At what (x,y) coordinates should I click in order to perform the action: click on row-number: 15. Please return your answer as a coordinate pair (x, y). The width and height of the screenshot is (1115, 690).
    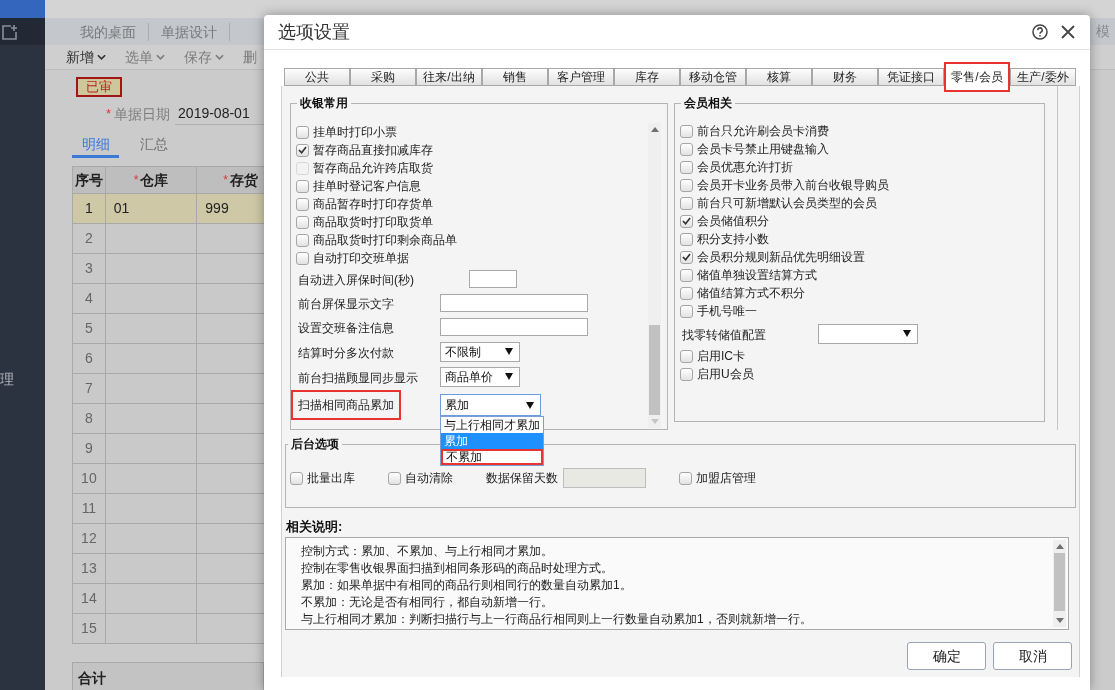
    Looking at the image, I should click on (89, 629).